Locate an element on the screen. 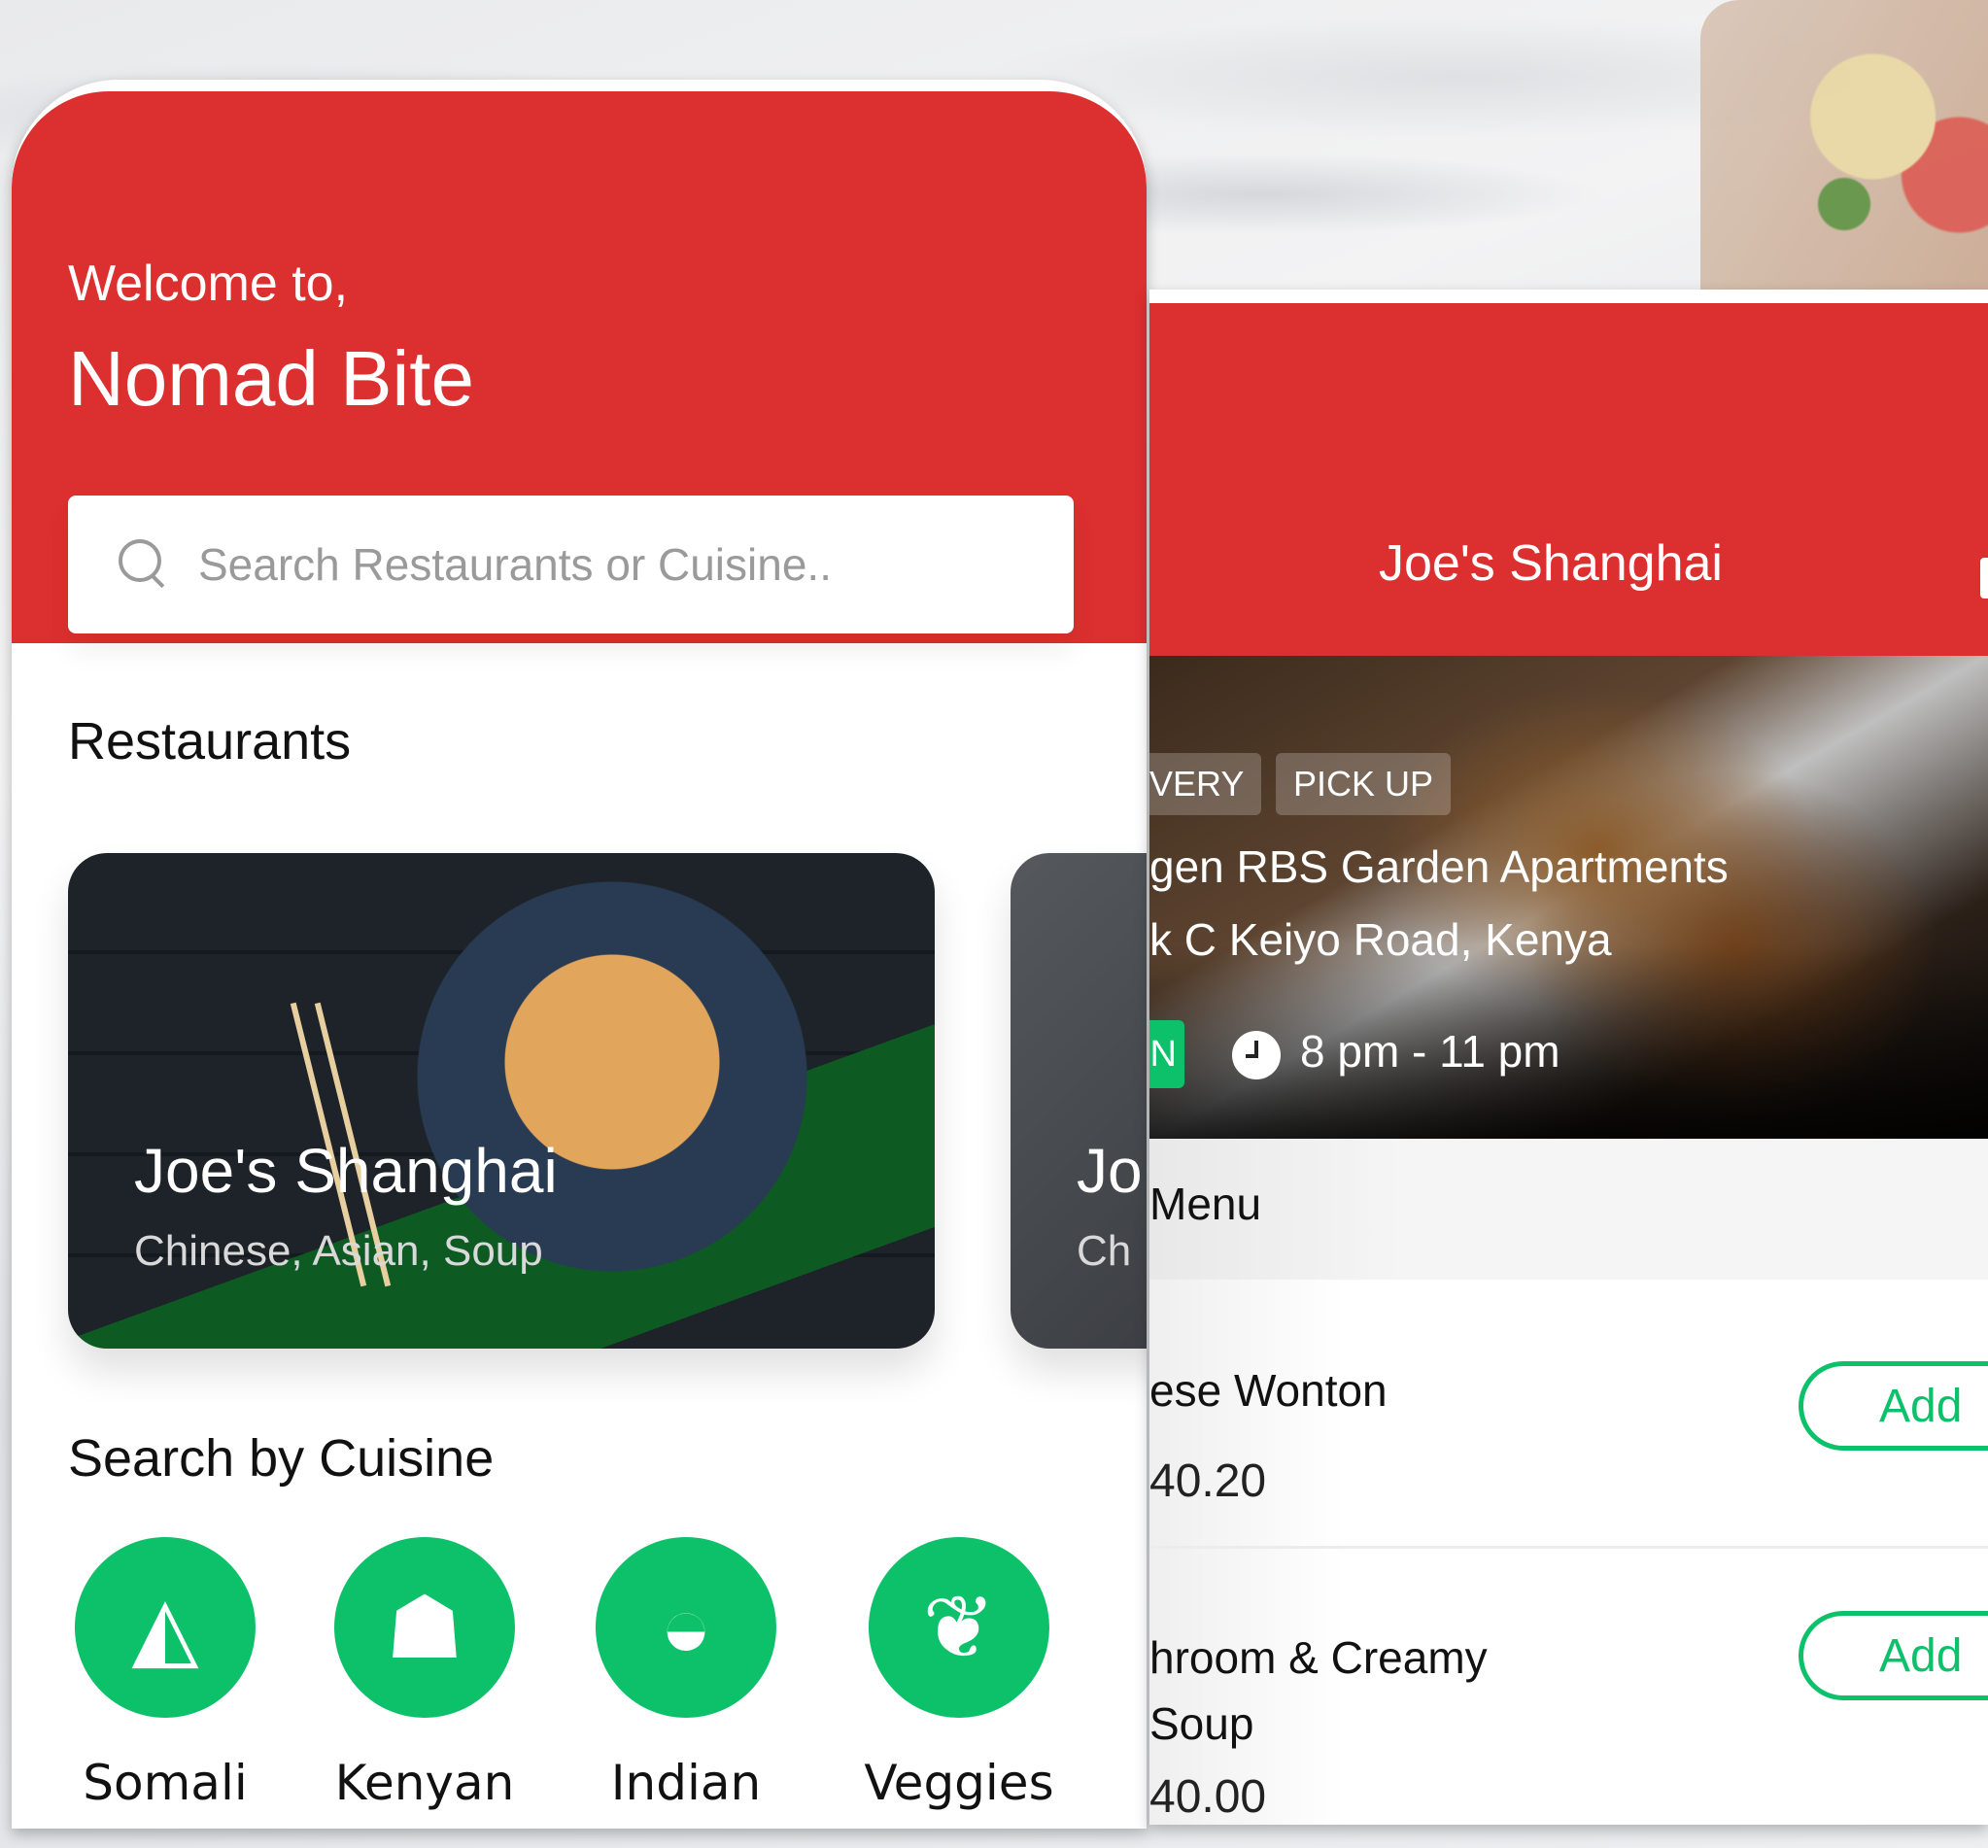 This screenshot has width=1988, height=1848. restaurant-tags: Chinese, Asian, Soup is located at coordinates (338, 1251).